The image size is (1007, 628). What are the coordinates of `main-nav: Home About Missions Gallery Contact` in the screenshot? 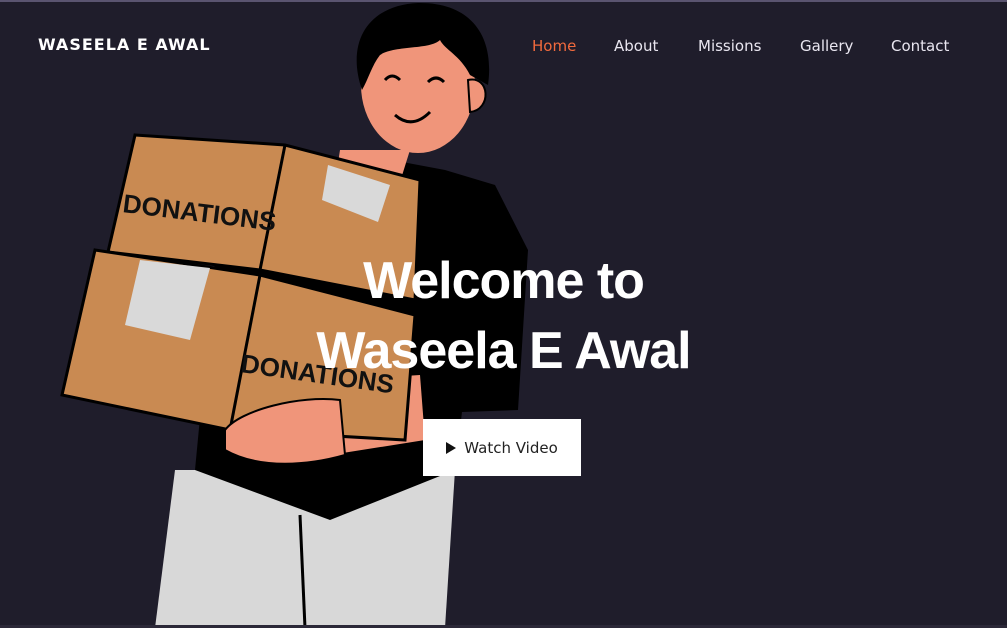 It's located at (503, 47).